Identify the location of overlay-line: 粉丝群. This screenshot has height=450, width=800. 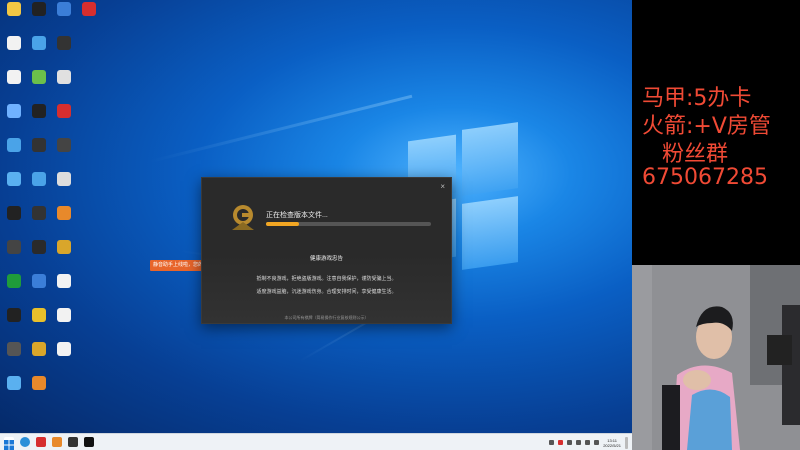
(695, 154).